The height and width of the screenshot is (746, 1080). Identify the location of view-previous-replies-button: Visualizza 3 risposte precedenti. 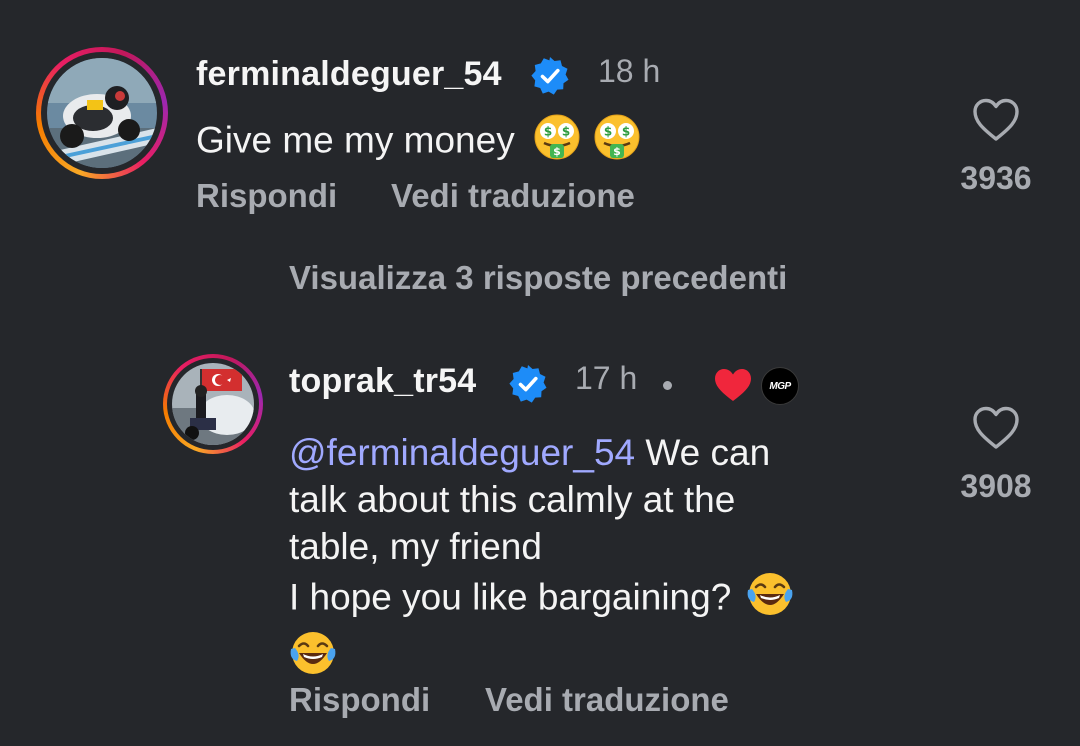
(538, 278).